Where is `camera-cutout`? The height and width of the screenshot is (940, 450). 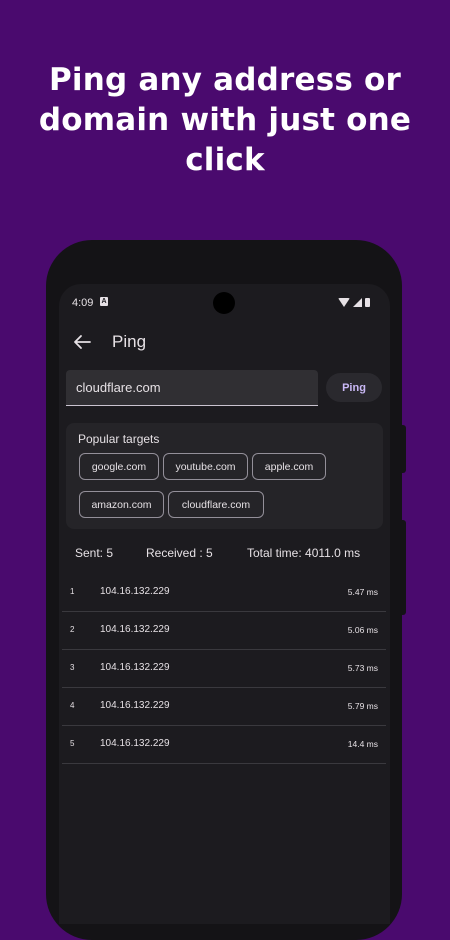
camera-cutout is located at coordinates (224, 303).